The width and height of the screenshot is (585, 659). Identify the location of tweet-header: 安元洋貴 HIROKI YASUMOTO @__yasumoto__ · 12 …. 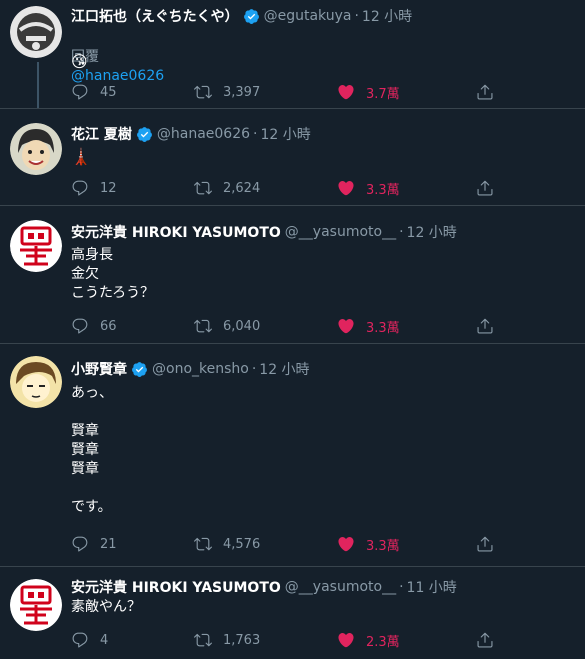
(264, 232).